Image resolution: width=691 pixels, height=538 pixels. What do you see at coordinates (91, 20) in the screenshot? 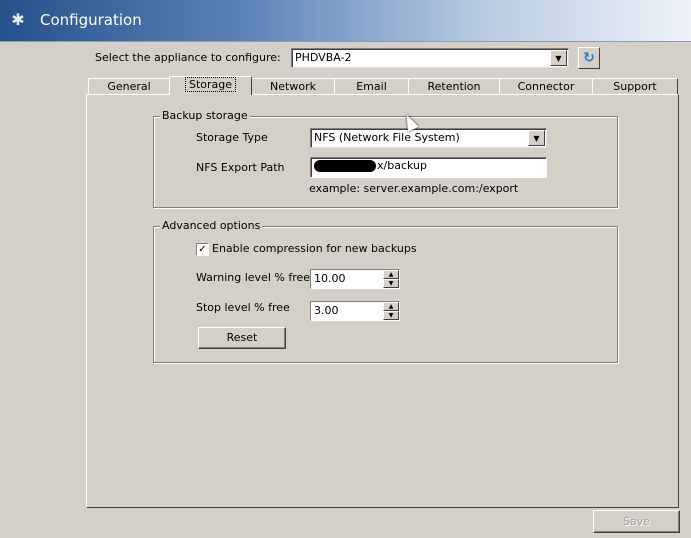
I see `window-title: Configuration` at bounding box center [91, 20].